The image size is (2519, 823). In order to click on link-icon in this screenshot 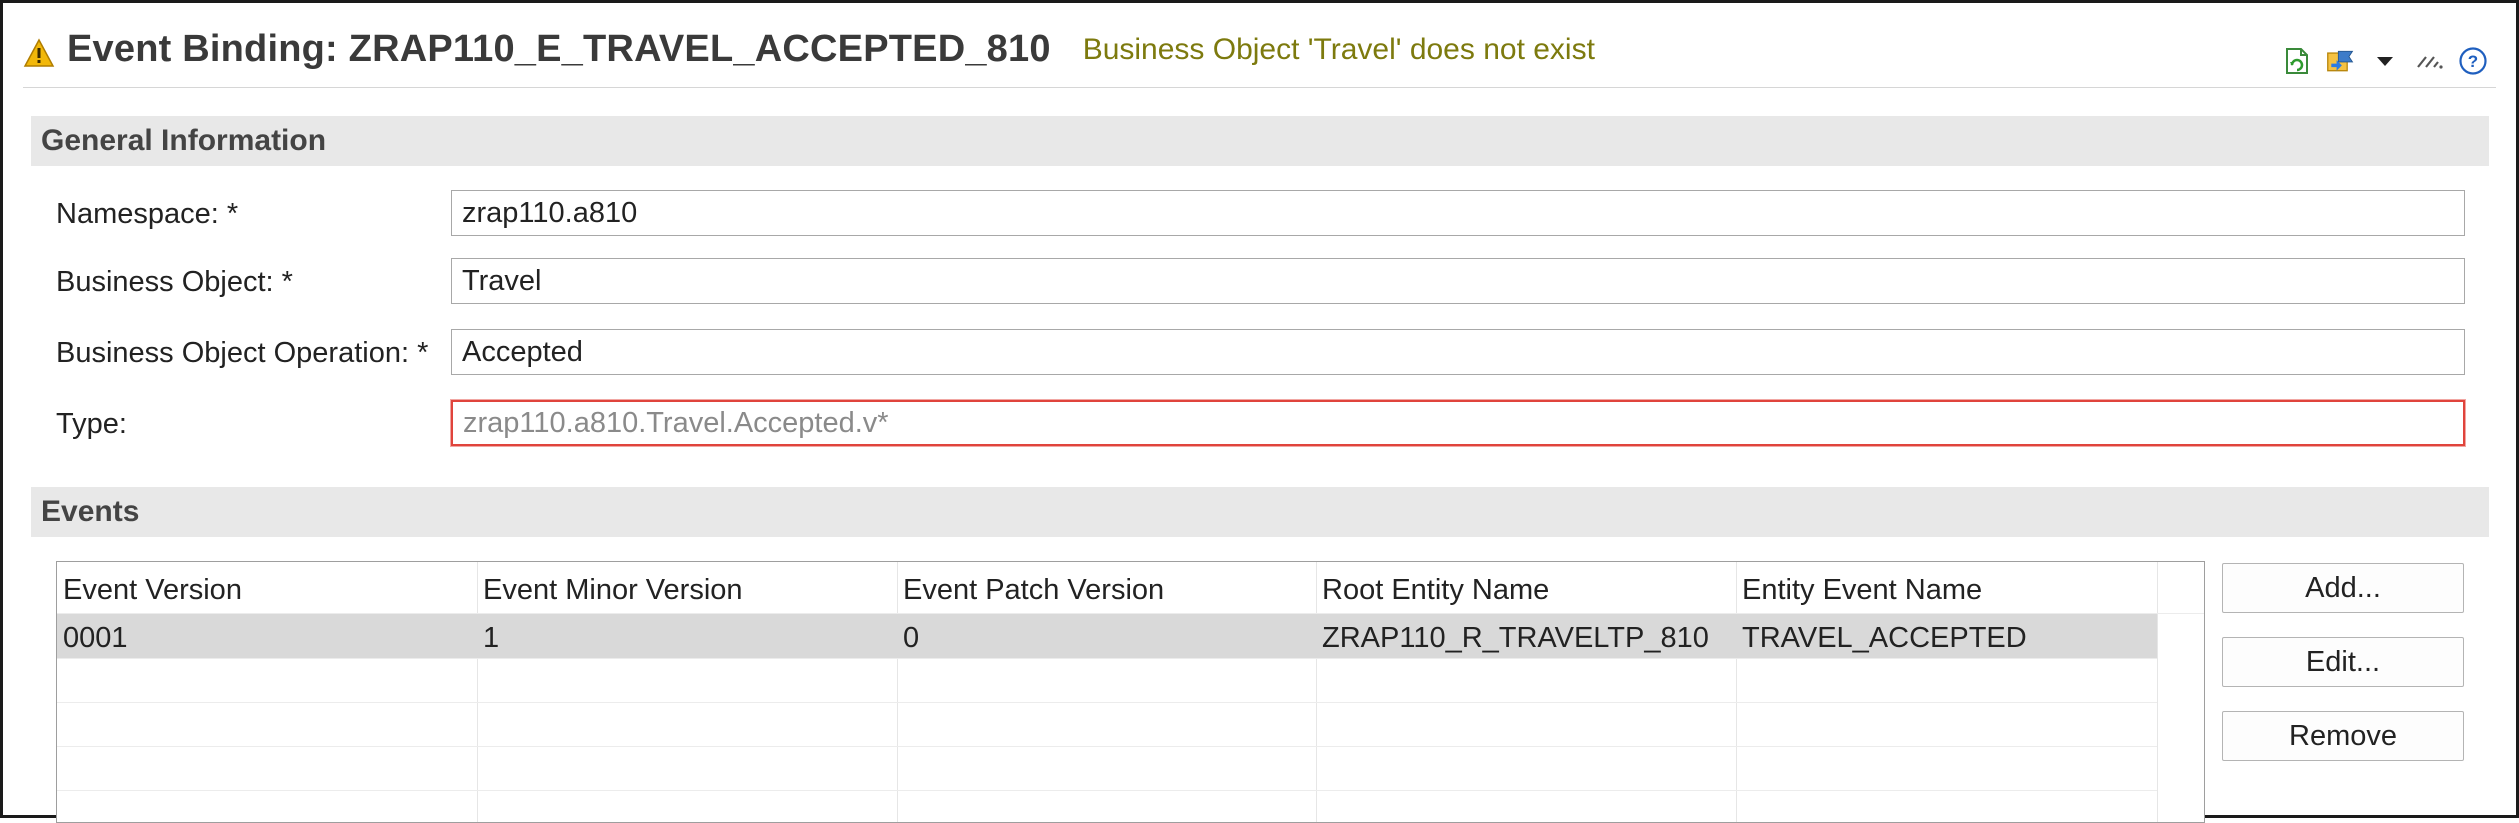, I will do `click(2429, 61)`.